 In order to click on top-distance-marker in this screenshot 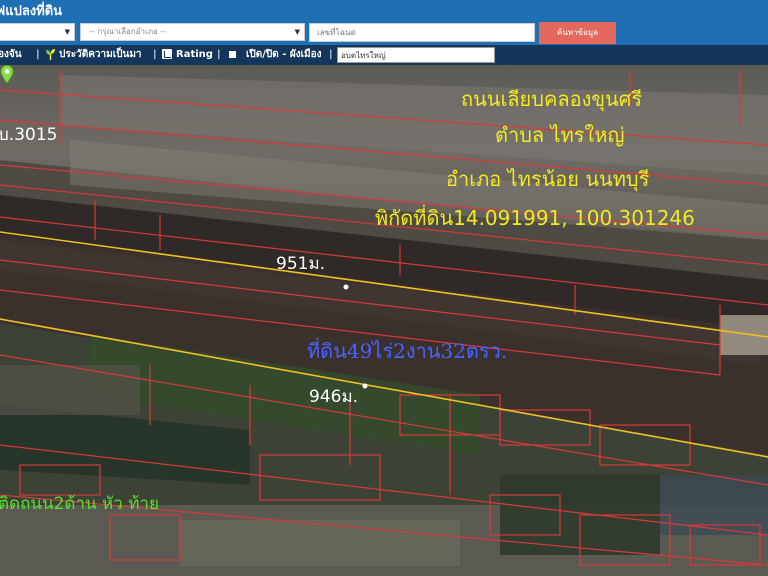, I will do `click(346, 287)`.